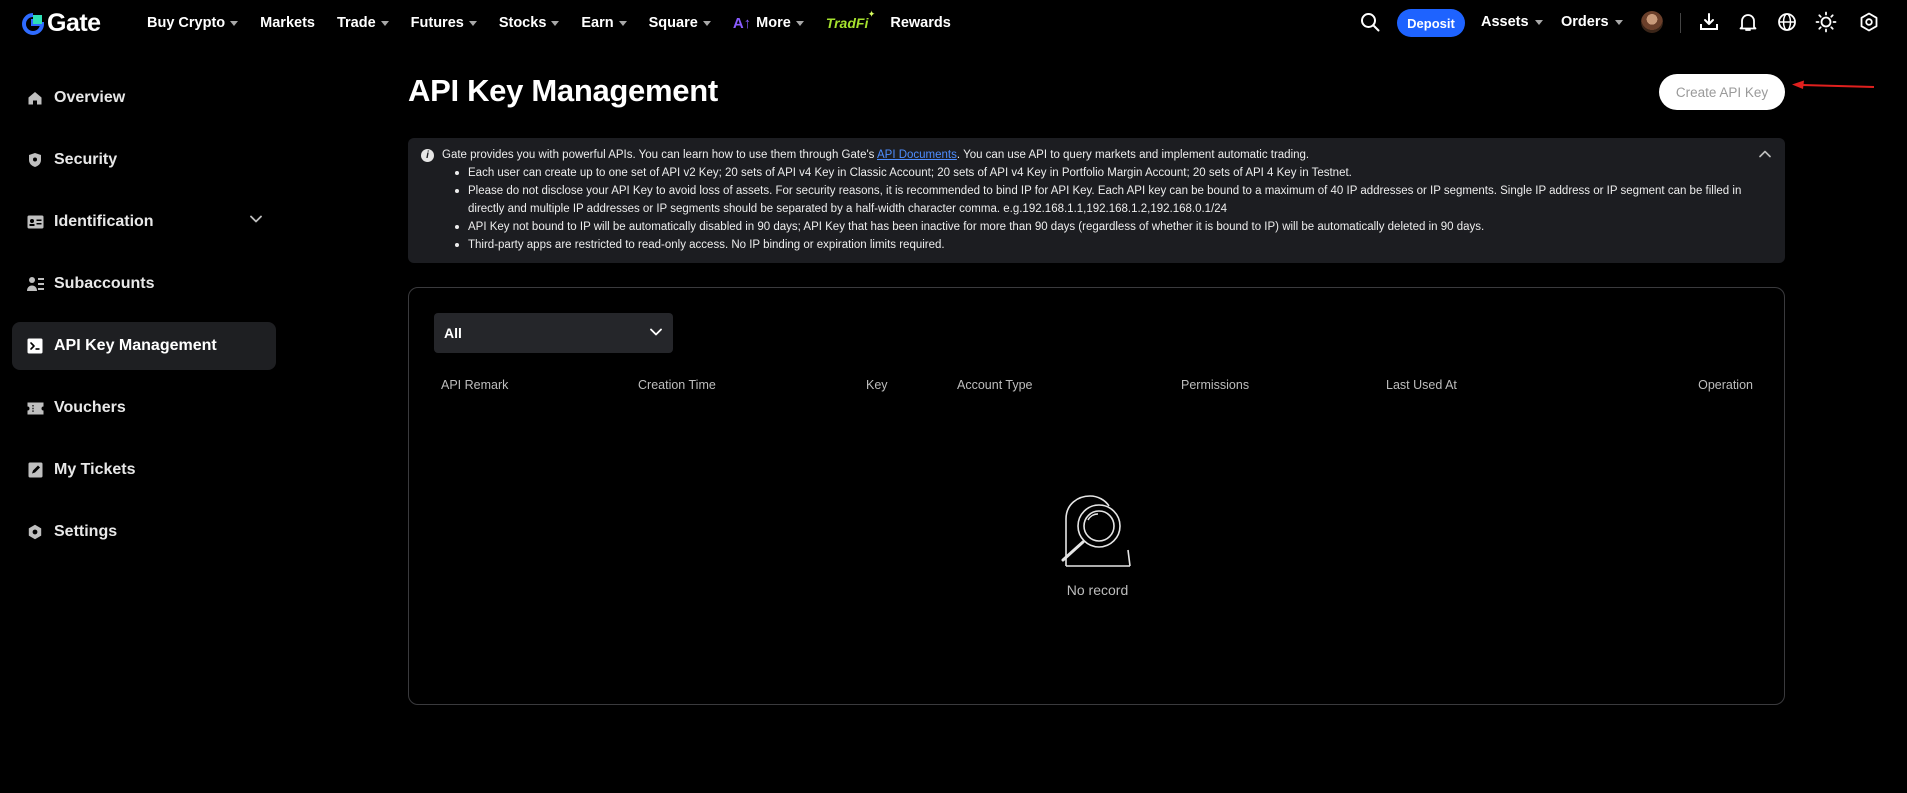 This screenshot has height=793, width=1907. What do you see at coordinates (144, 408) in the screenshot?
I see `sidebar-item-vouchers: Vouchers` at bounding box center [144, 408].